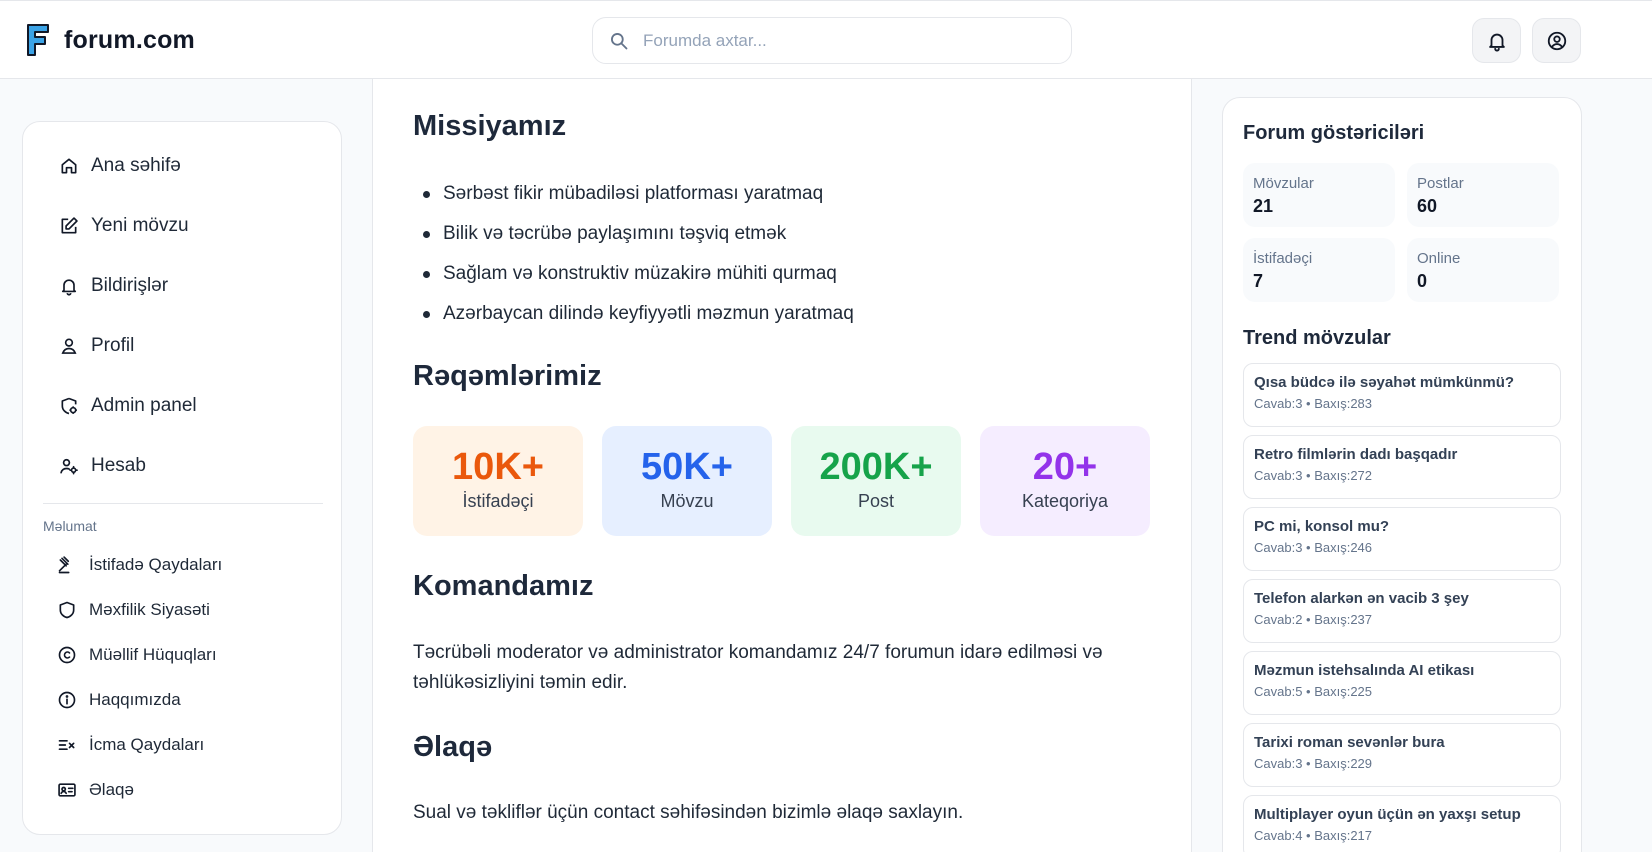 The width and height of the screenshot is (1652, 852). I want to click on trending-topic-title: Telefon alarkən ən vacib 3 şey, so click(1361, 598).